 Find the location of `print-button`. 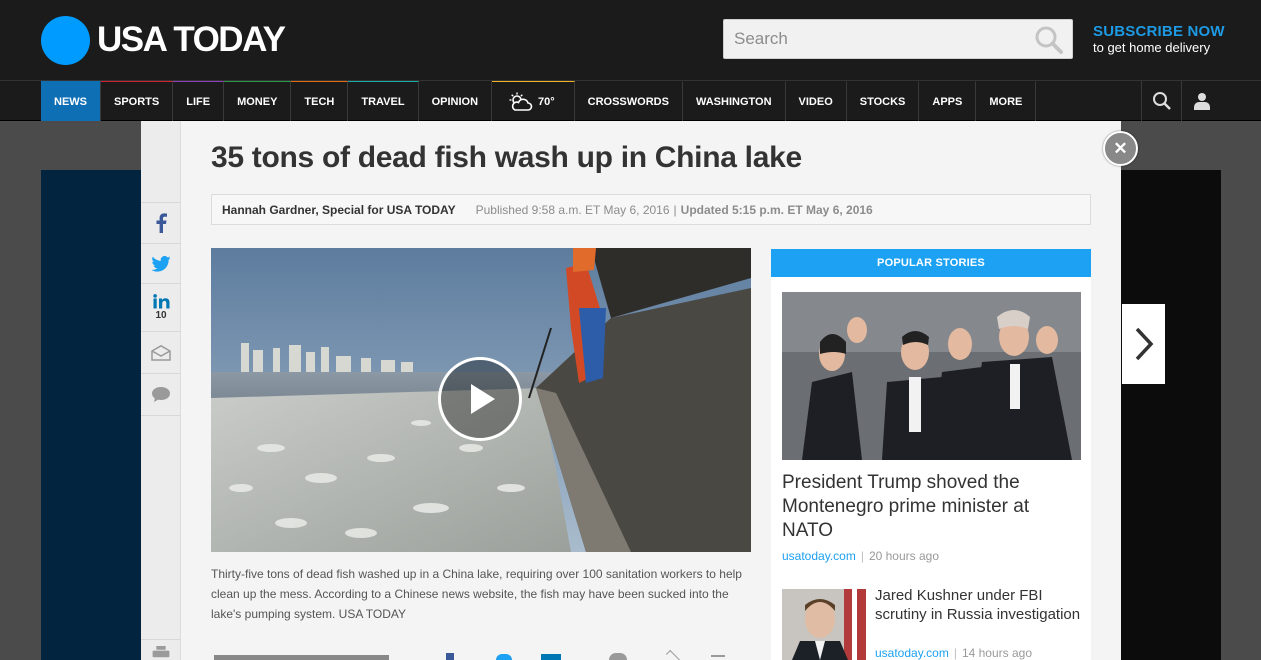

print-button is located at coordinates (161, 649).